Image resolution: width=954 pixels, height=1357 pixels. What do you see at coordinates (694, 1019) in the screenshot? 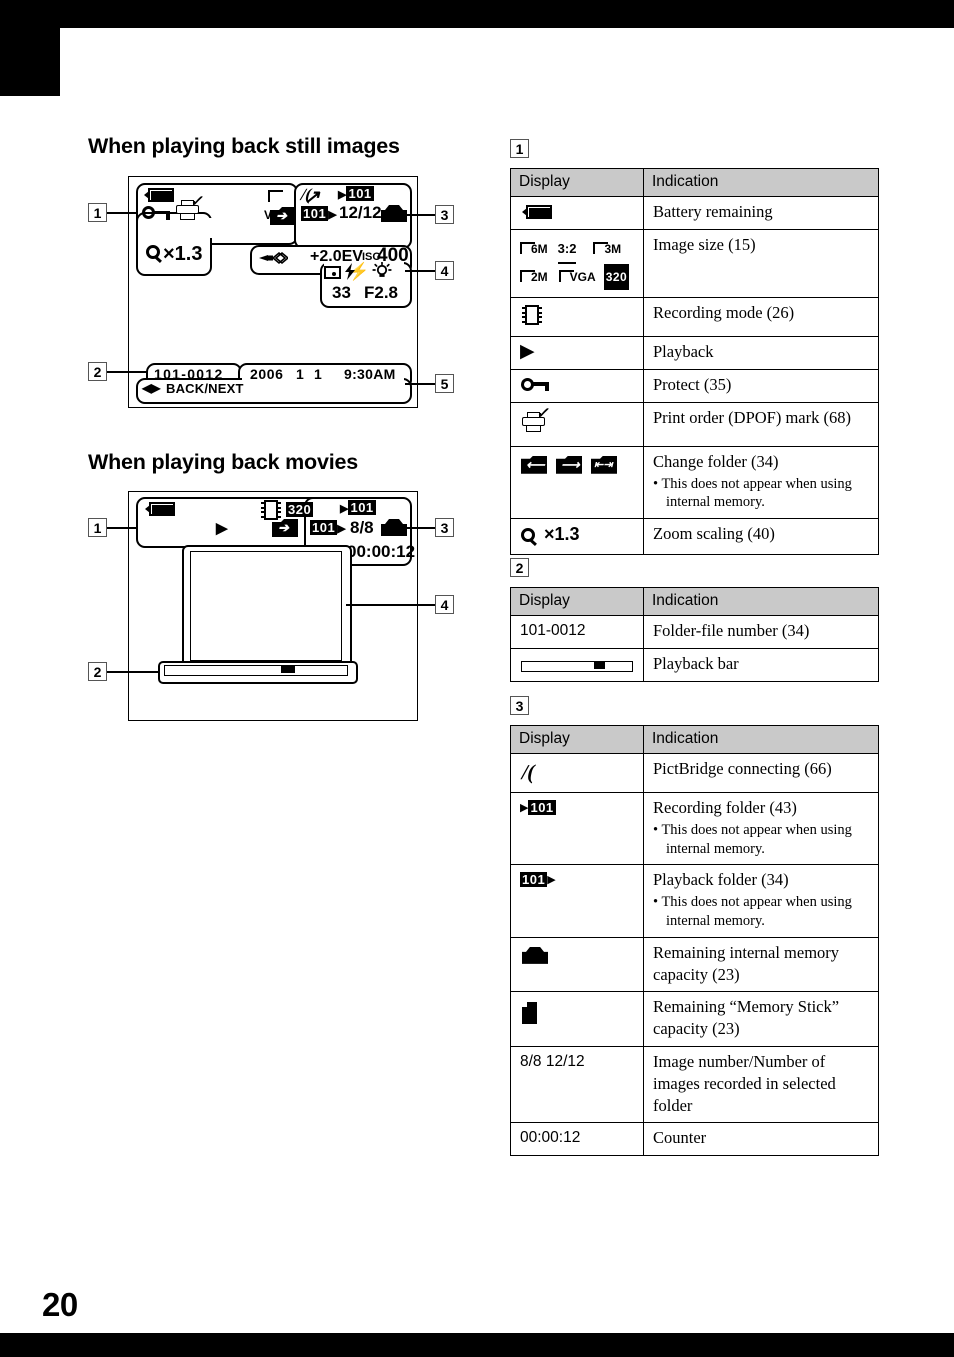
I see `table-row: Remaining “Memory Stick” capacity (23)` at bounding box center [694, 1019].